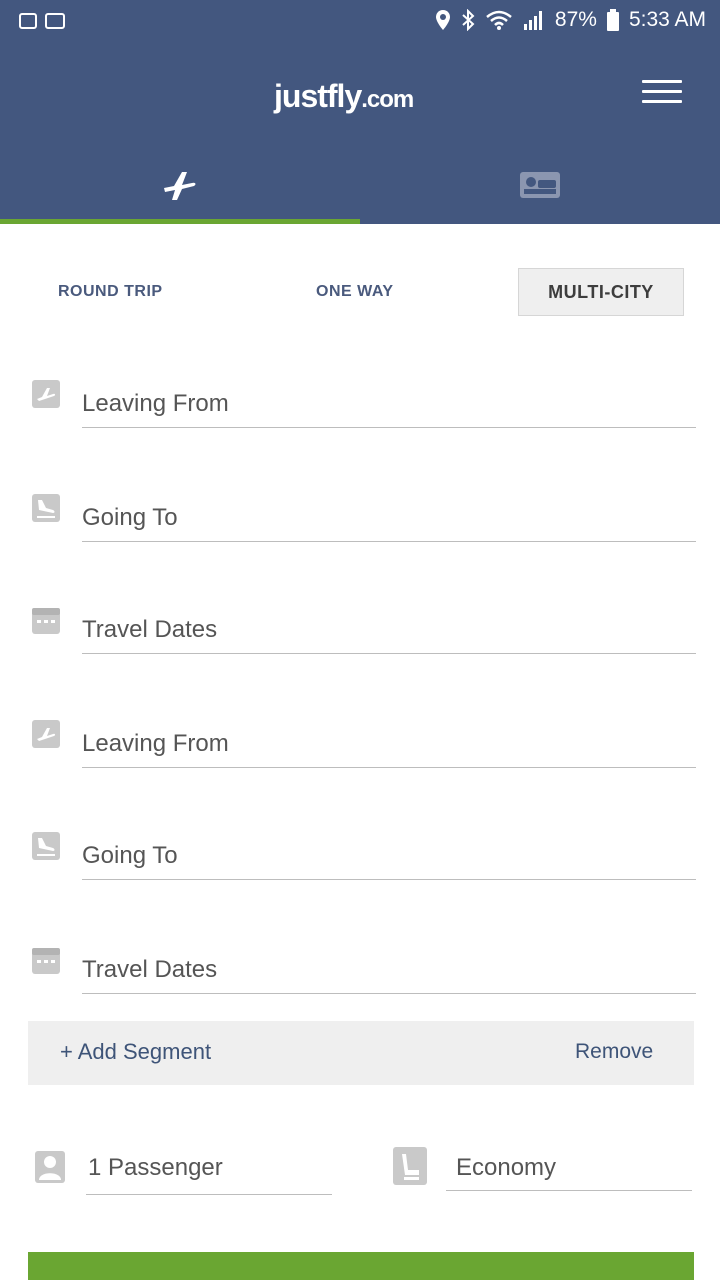 Image resolution: width=720 pixels, height=1280 pixels. I want to click on wifi-icon, so click(499, 20).